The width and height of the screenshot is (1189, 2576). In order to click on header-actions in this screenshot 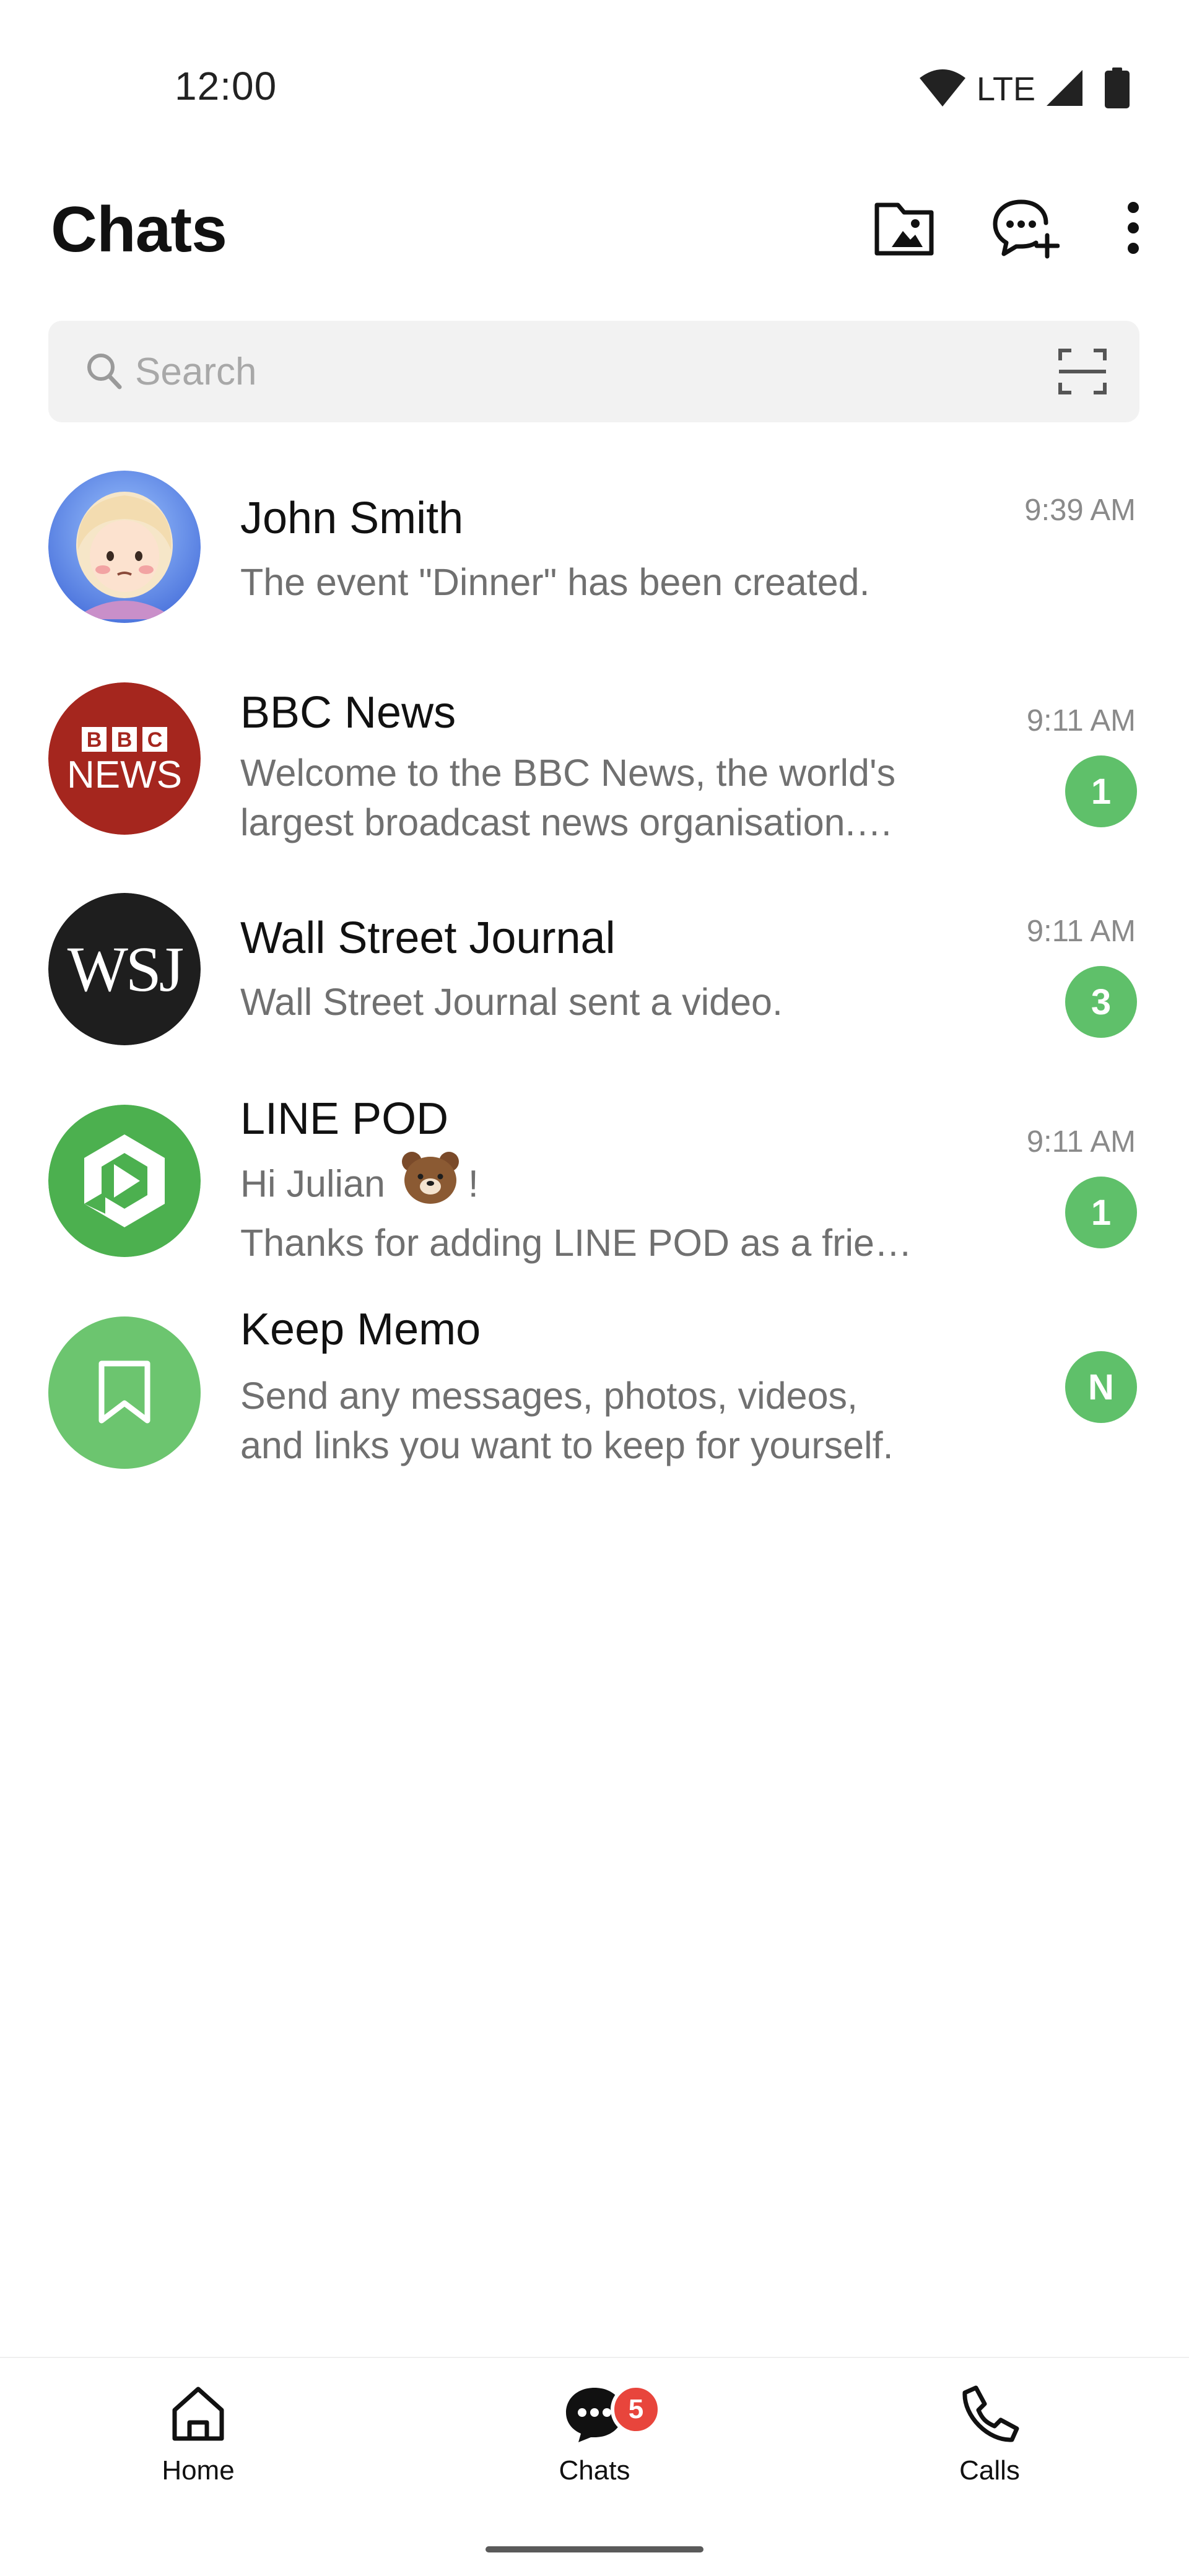, I will do `click(1012, 229)`.